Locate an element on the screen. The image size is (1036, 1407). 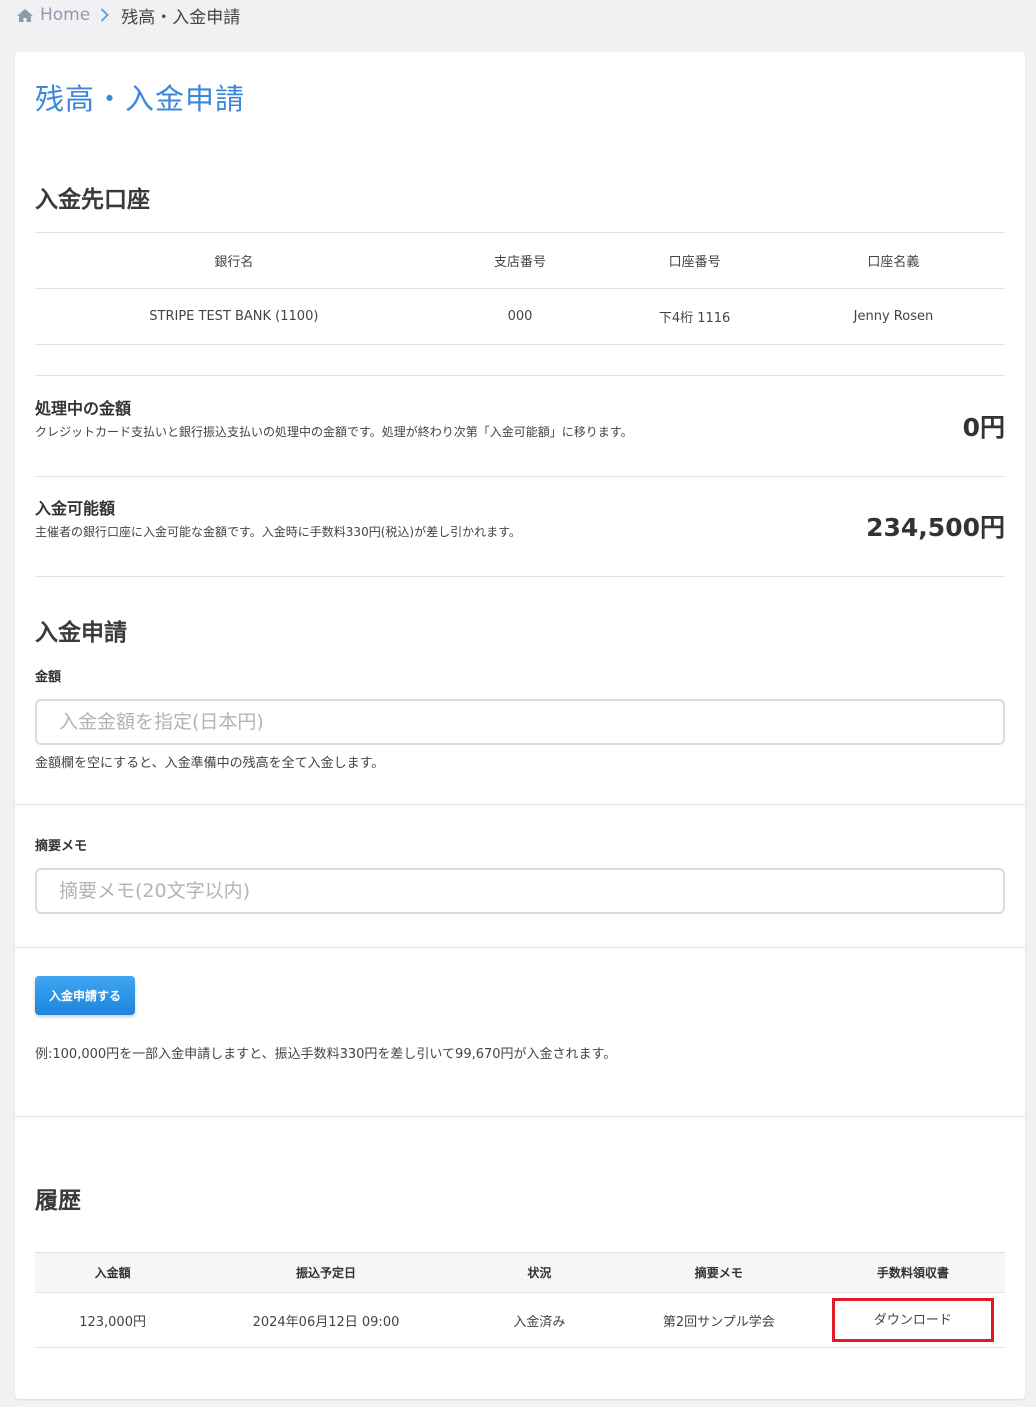
processing-label: 処理中の金額 is located at coordinates (83, 408).